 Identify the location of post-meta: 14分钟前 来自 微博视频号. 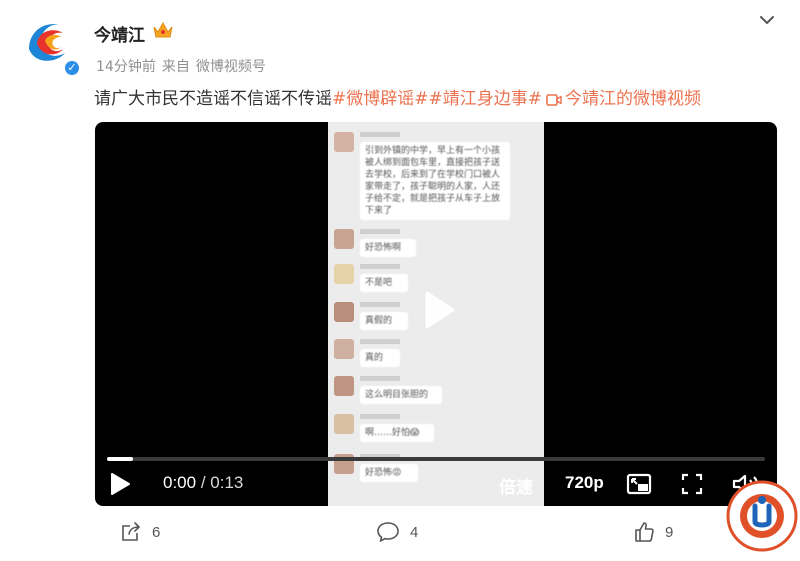
(184, 66).